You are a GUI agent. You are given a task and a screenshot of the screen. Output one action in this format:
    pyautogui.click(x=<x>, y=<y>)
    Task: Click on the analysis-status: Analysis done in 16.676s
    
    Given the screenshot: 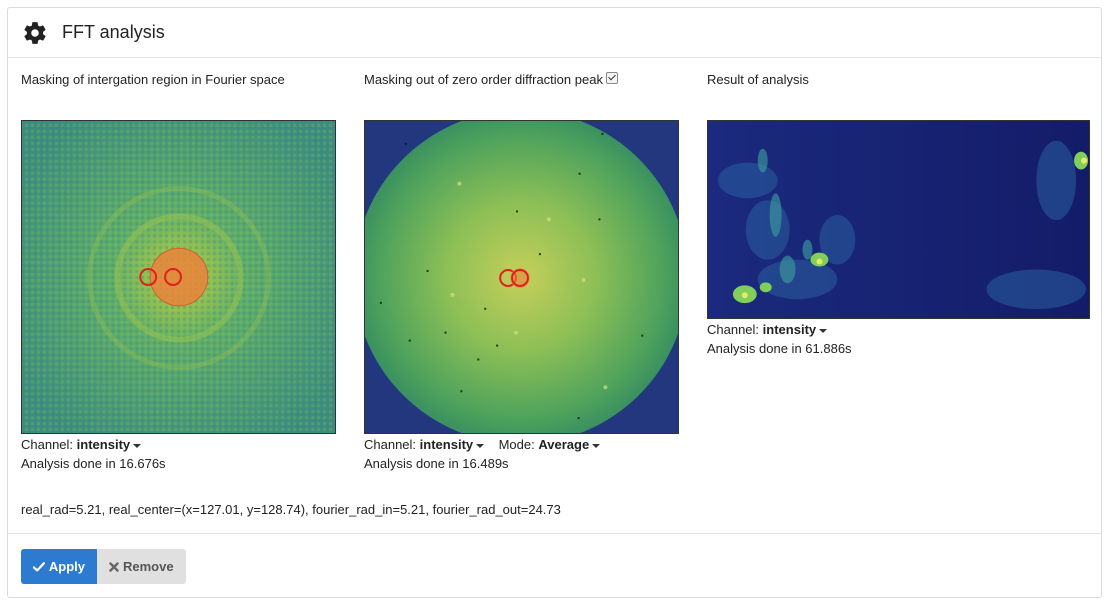 What is the action you would take?
    pyautogui.click(x=93, y=463)
    